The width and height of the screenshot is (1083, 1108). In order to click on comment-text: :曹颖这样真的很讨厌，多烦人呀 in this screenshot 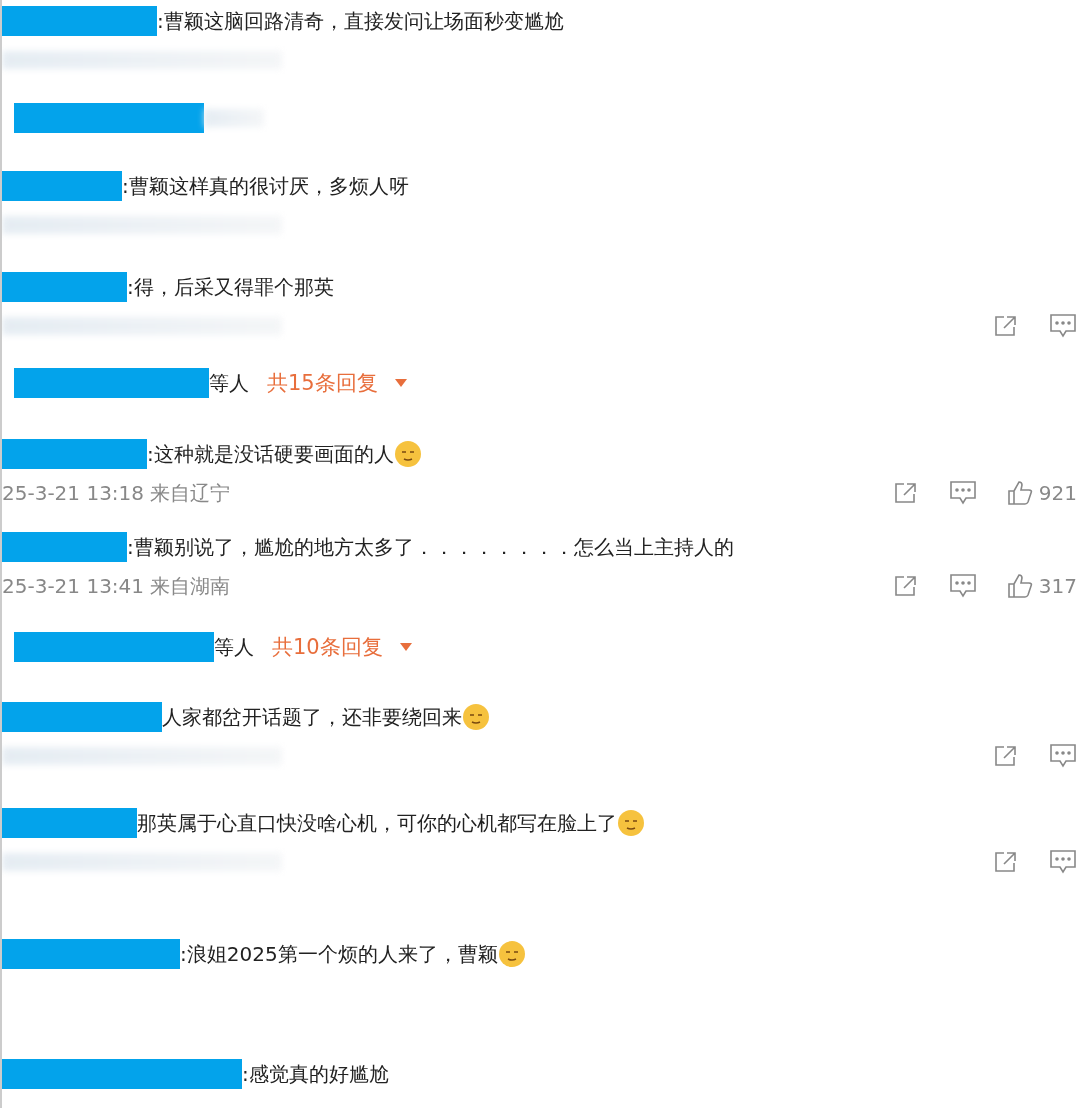, I will do `click(265, 186)`.